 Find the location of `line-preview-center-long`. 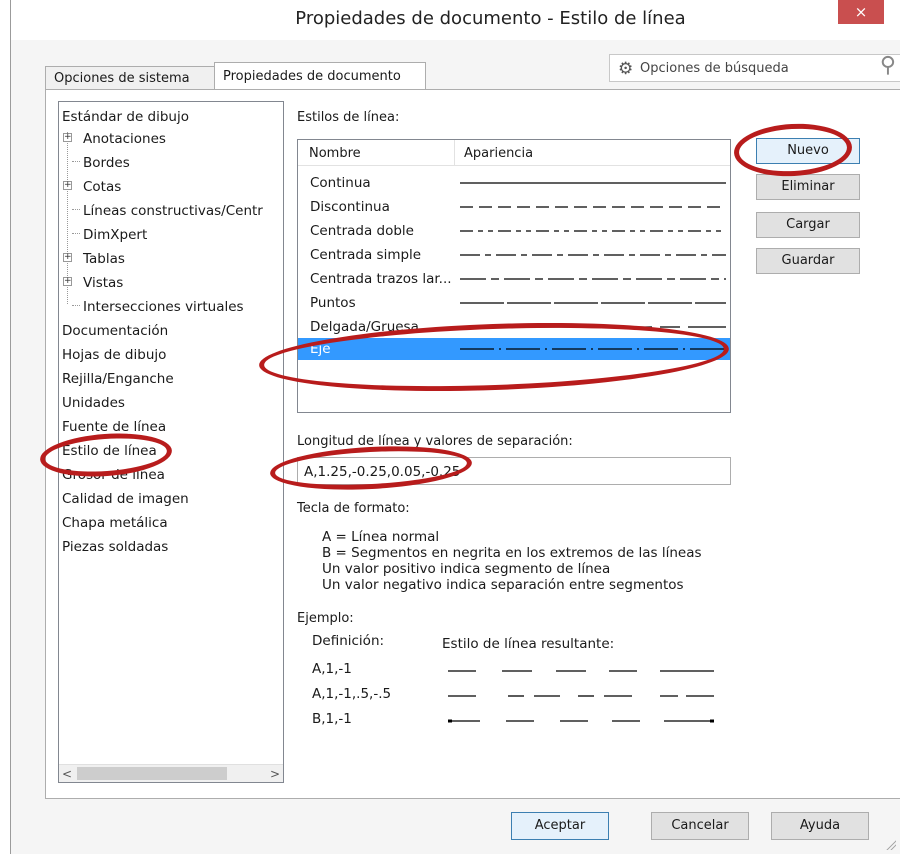

line-preview-center-long is located at coordinates (593, 279).